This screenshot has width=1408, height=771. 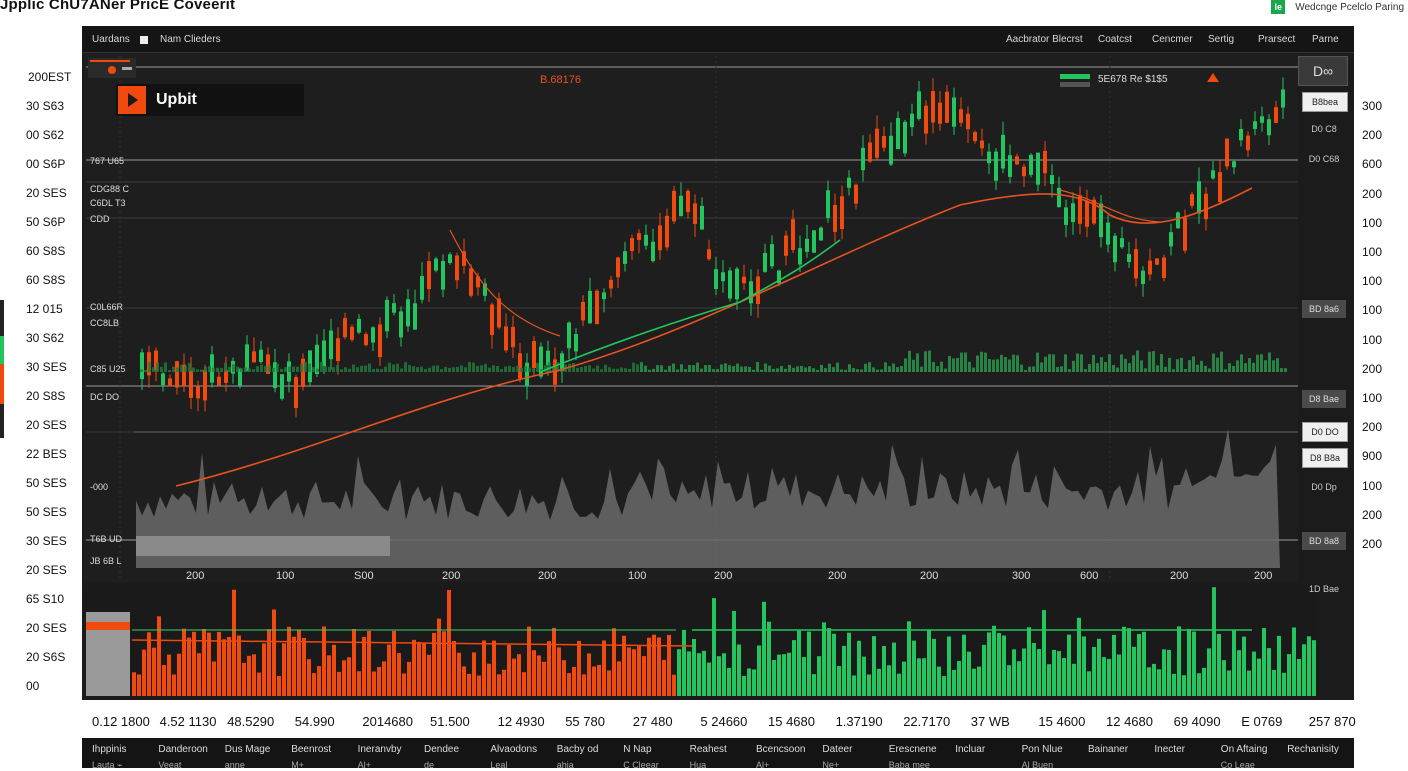 I want to click on price-badge: BD 8a8, so click(x=1324, y=541).